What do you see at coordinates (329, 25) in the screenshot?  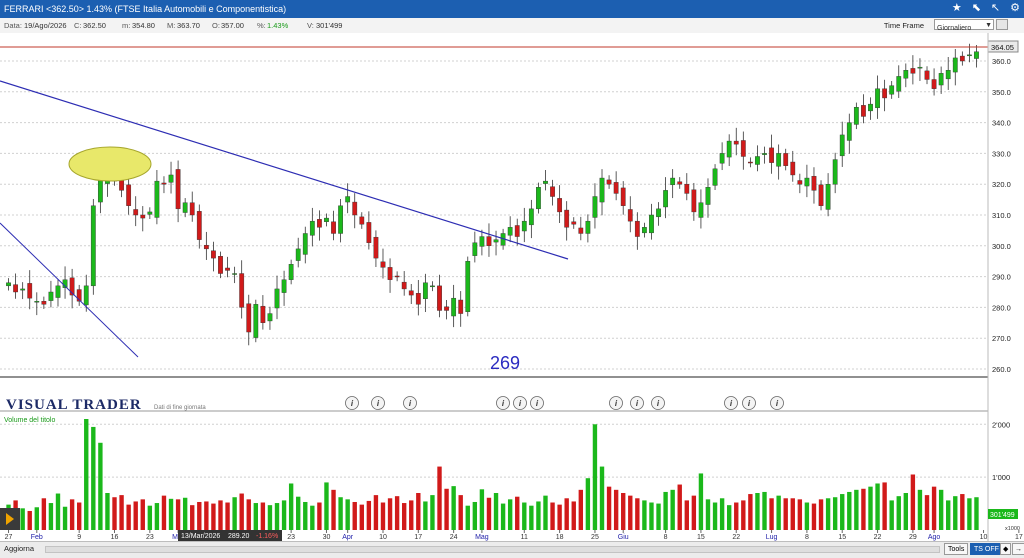 I see `volume-value: 301'499` at bounding box center [329, 25].